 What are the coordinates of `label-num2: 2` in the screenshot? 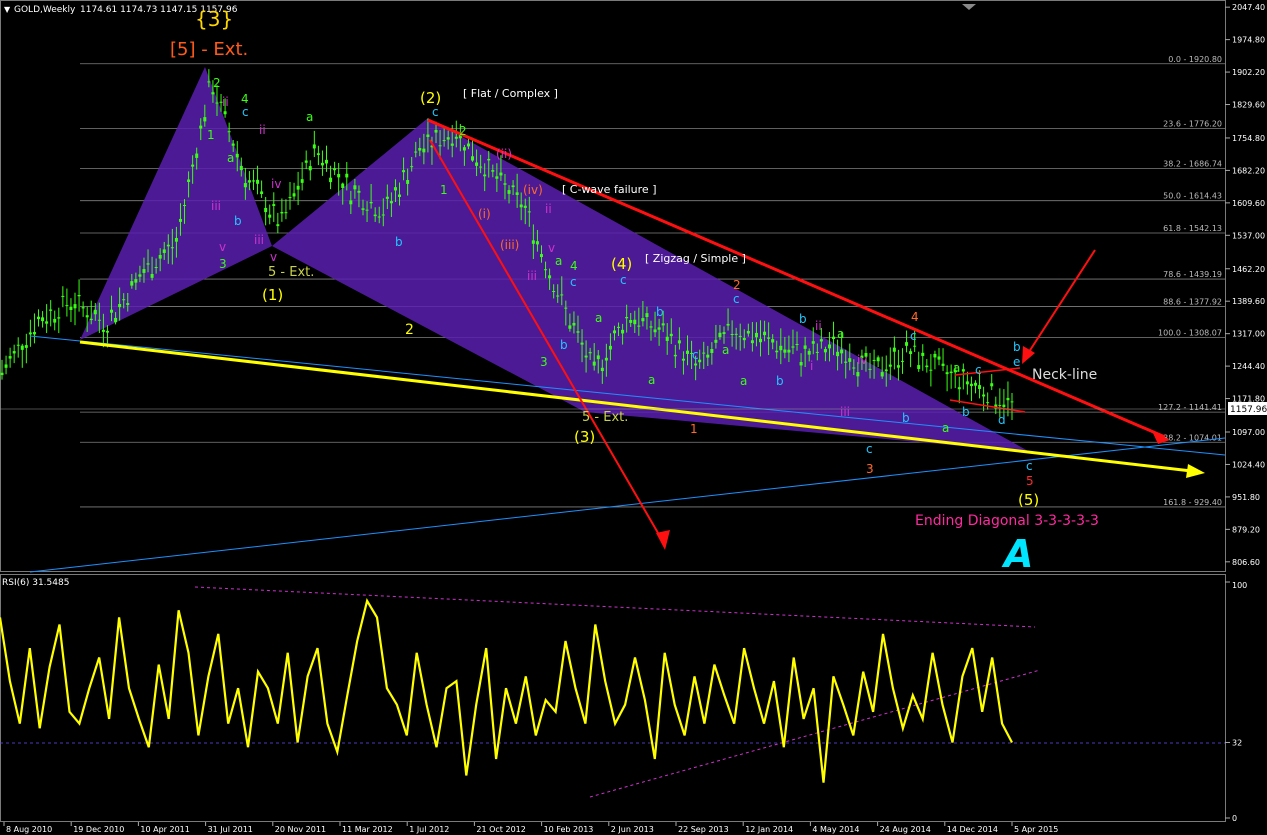 It's located at (409, 330).